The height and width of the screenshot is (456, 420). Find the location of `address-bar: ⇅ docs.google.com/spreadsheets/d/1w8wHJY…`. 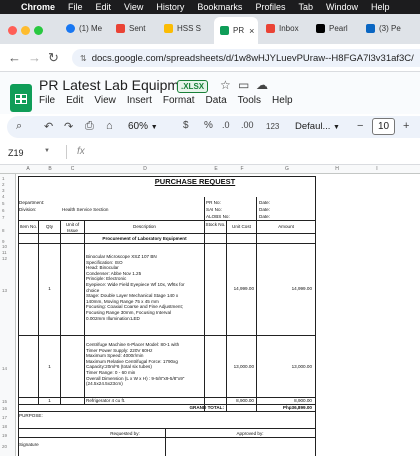

address-bar: ⇅ docs.google.com/spreadsheets/d/1w8wHJY… is located at coordinates (246, 58).